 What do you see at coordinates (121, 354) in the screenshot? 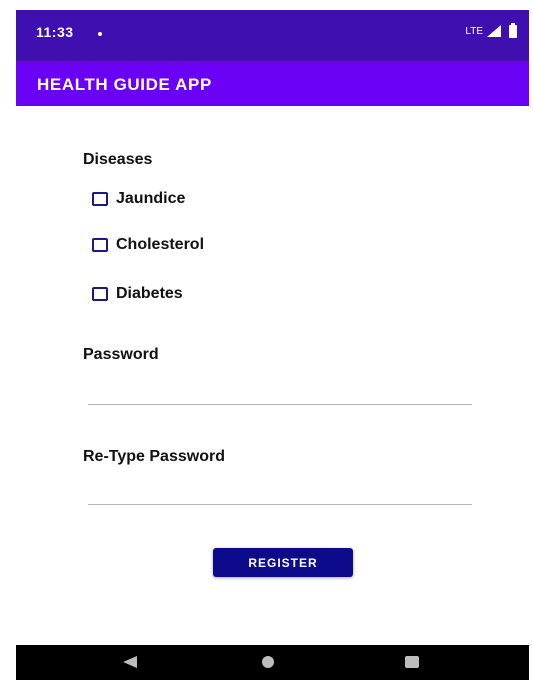
I see `password-label: Password` at bounding box center [121, 354].